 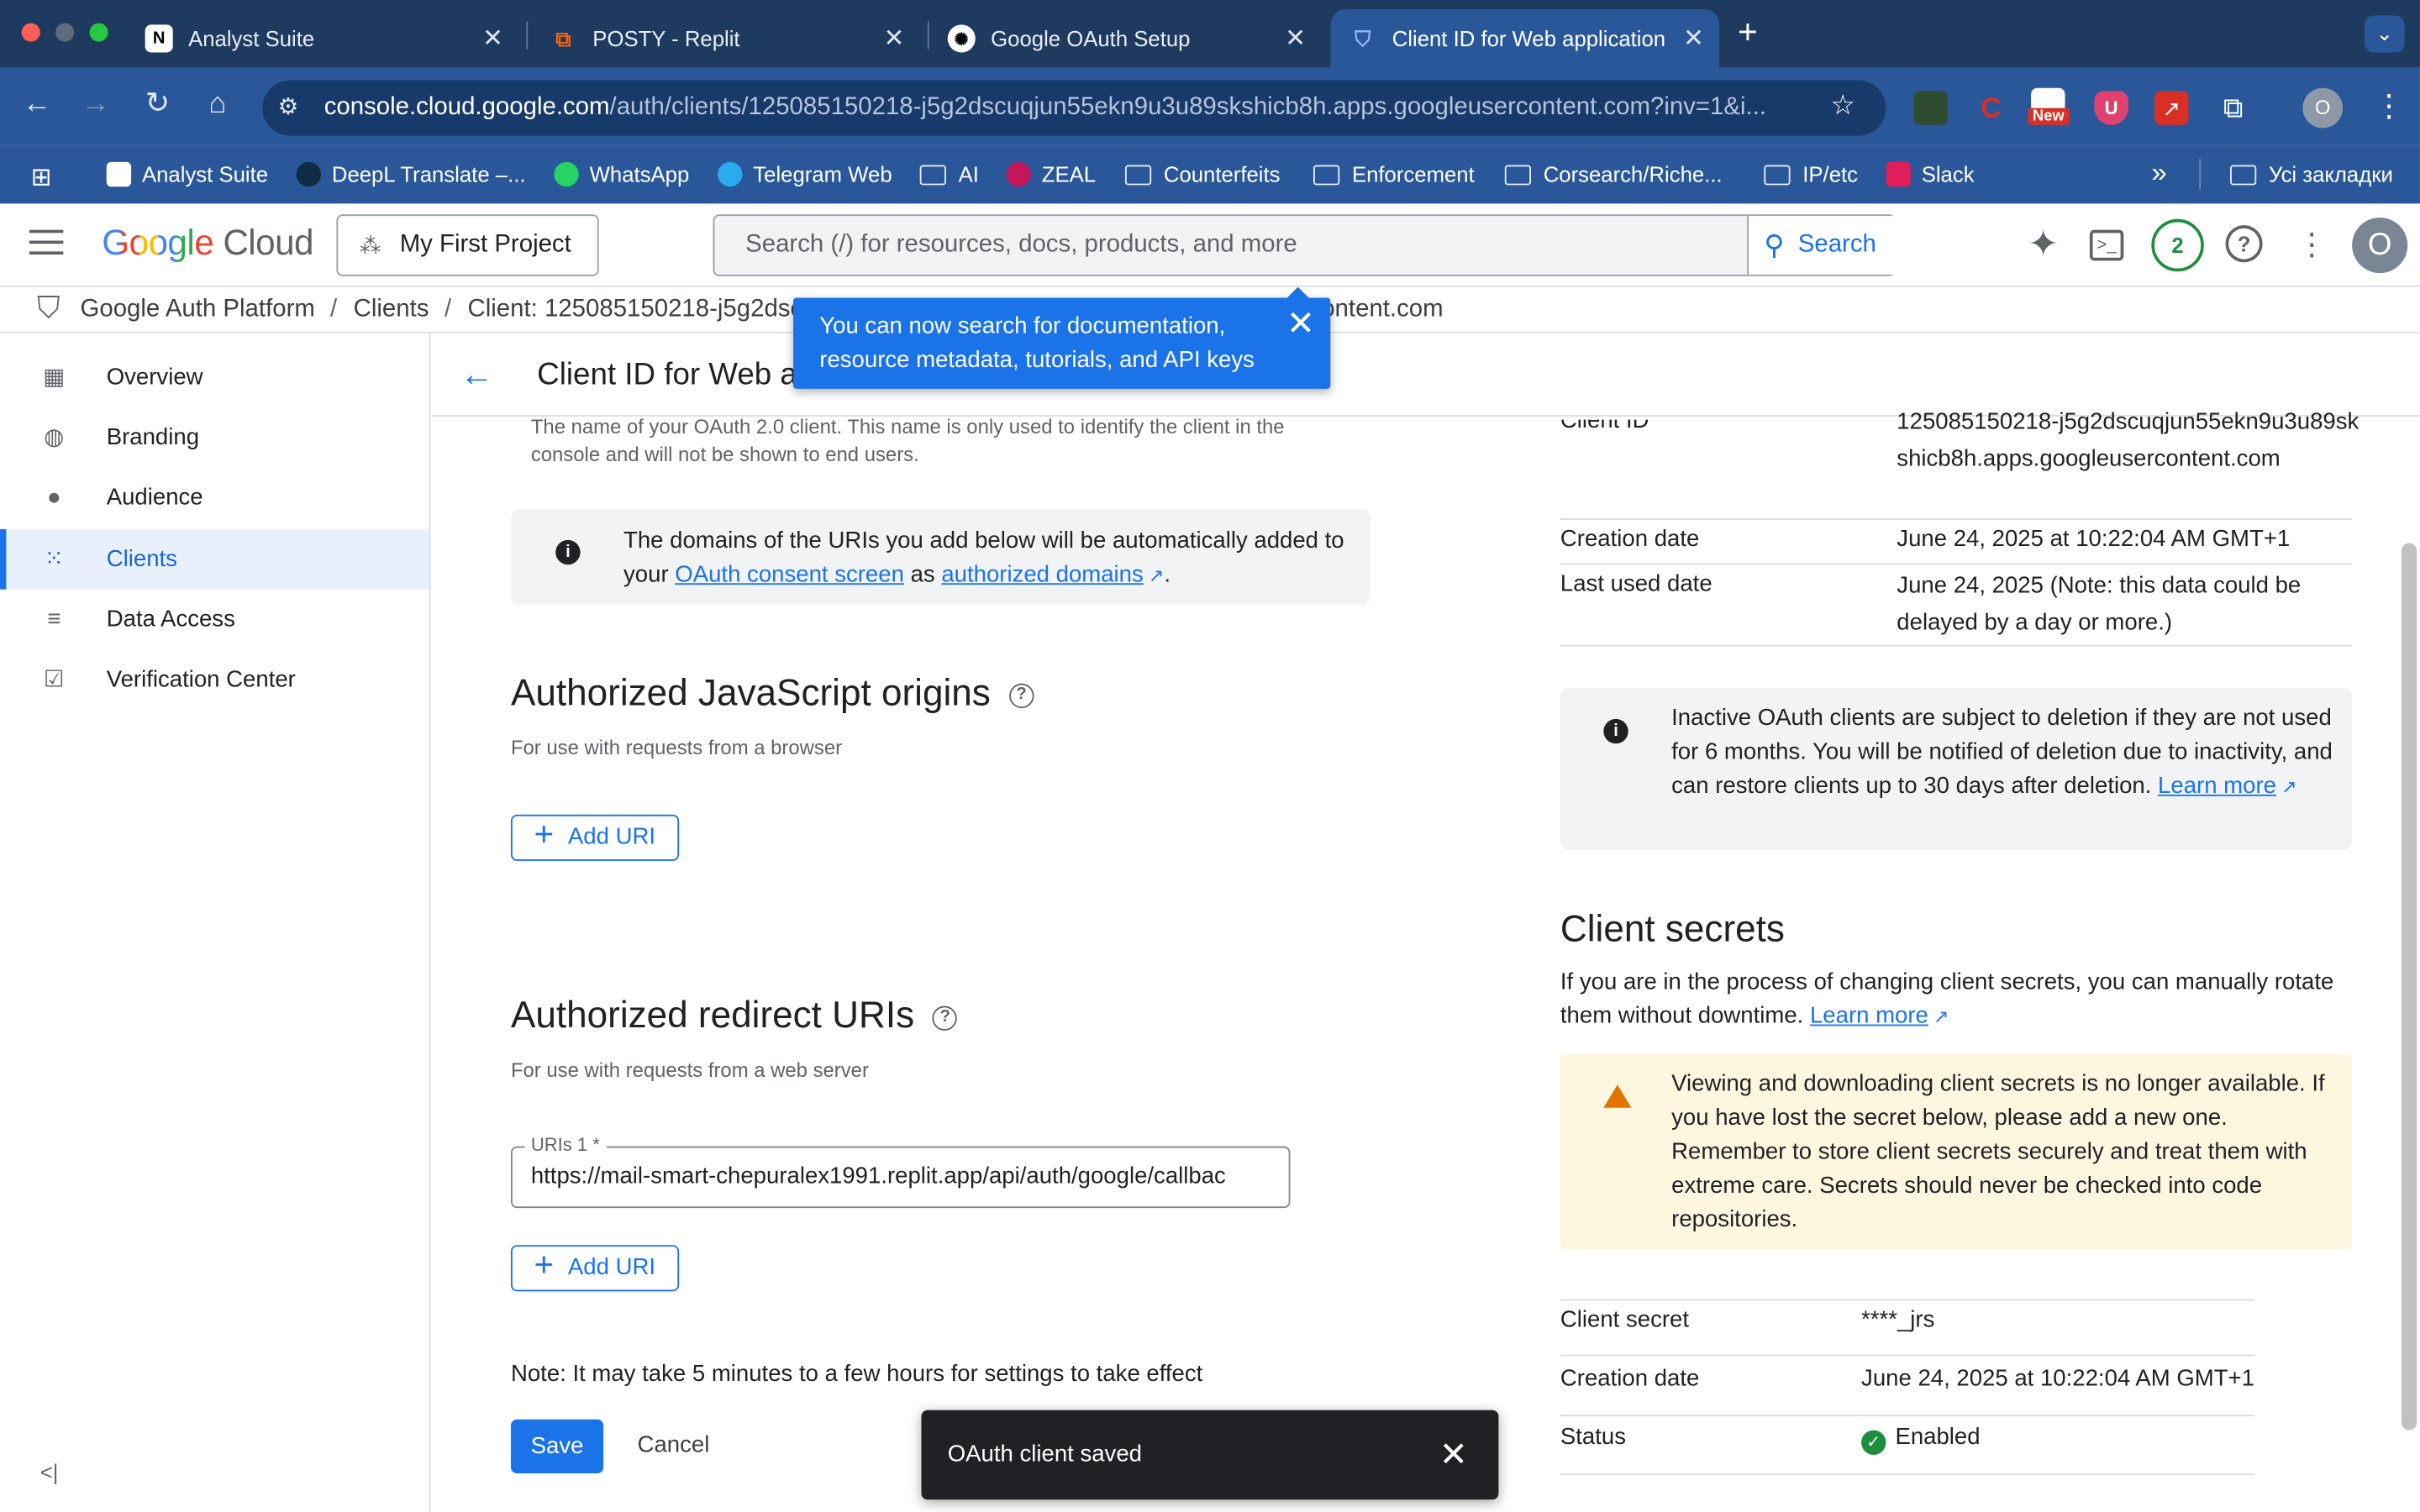 What do you see at coordinates (1300, 324) in the screenshot?
I see `close-tip-icon: ✕` at bounding box center [1300, 324].